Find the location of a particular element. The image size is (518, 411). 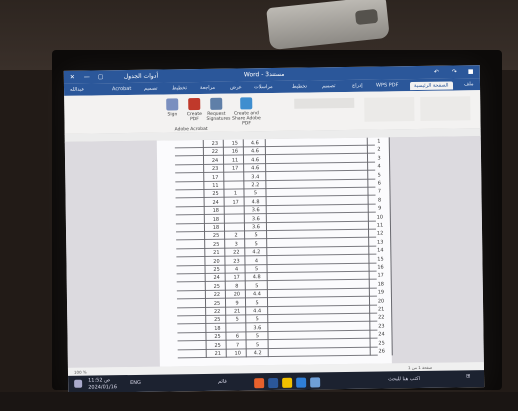

table-cell-a: 23 is located at coordinates (215, 169).